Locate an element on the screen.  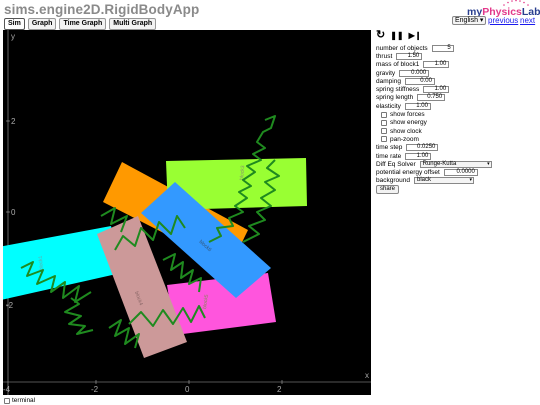
diff-eq-solver-value: Runge-Kutta is located at coordinates (439, 163).